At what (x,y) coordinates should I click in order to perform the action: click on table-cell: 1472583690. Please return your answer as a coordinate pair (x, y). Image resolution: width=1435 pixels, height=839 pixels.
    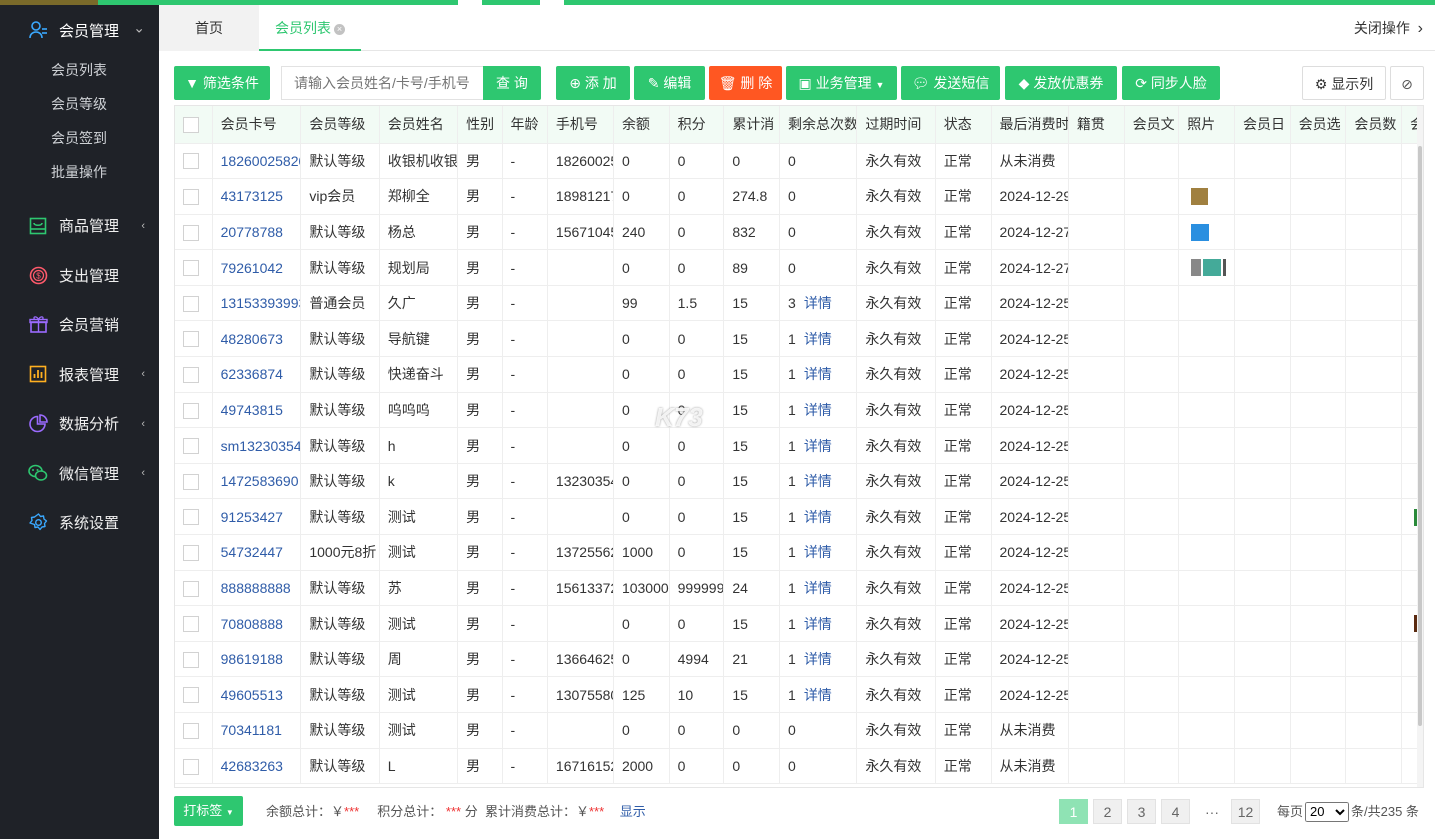
    Looking at the image, I should click on (257, 481).